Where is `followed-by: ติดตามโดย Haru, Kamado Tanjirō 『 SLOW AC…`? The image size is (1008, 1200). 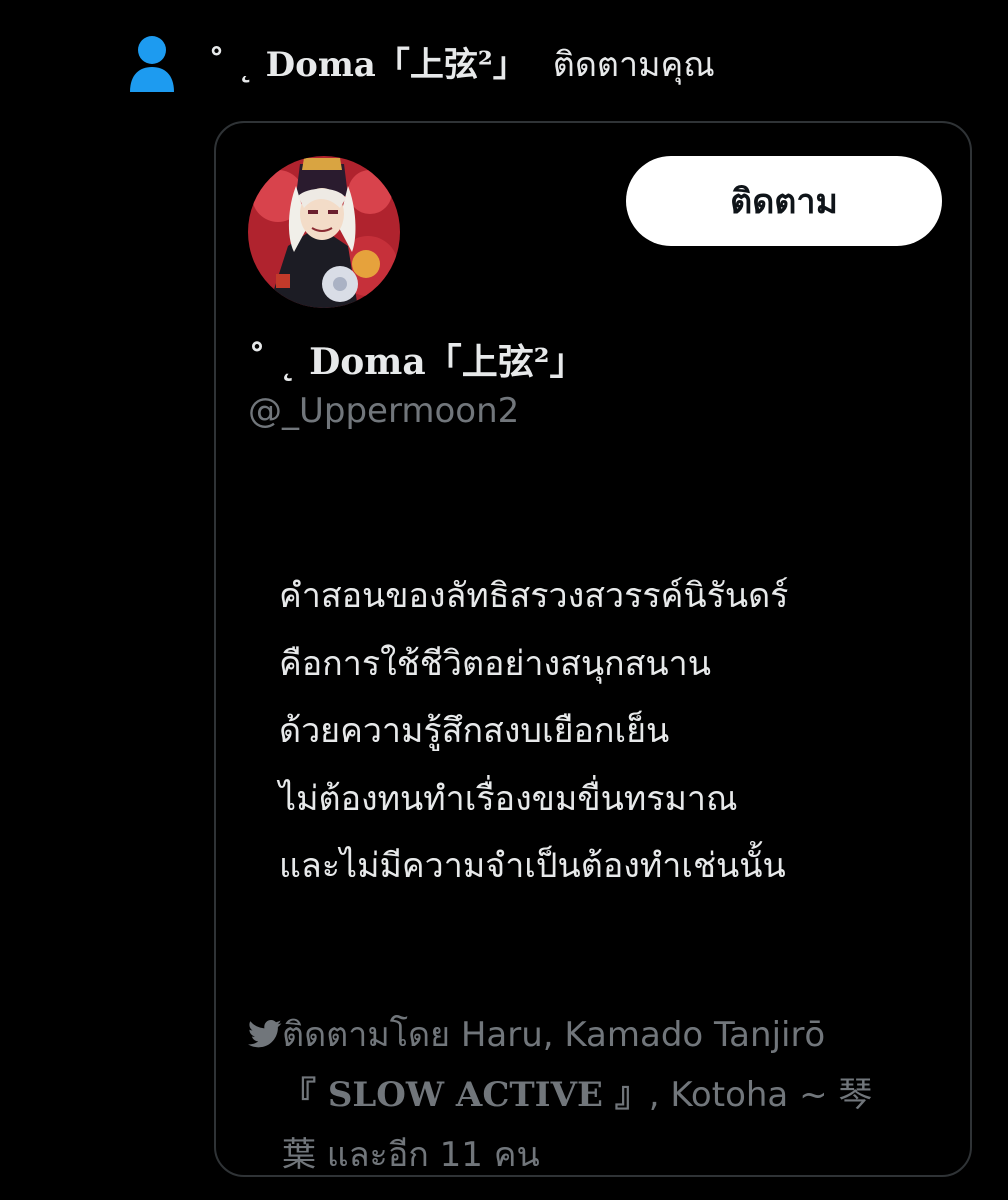 followed-by: ติดตามโดย Haru, Kamado Tanjirō 『 SLOW AC… is located at coordinates (593, 1095).